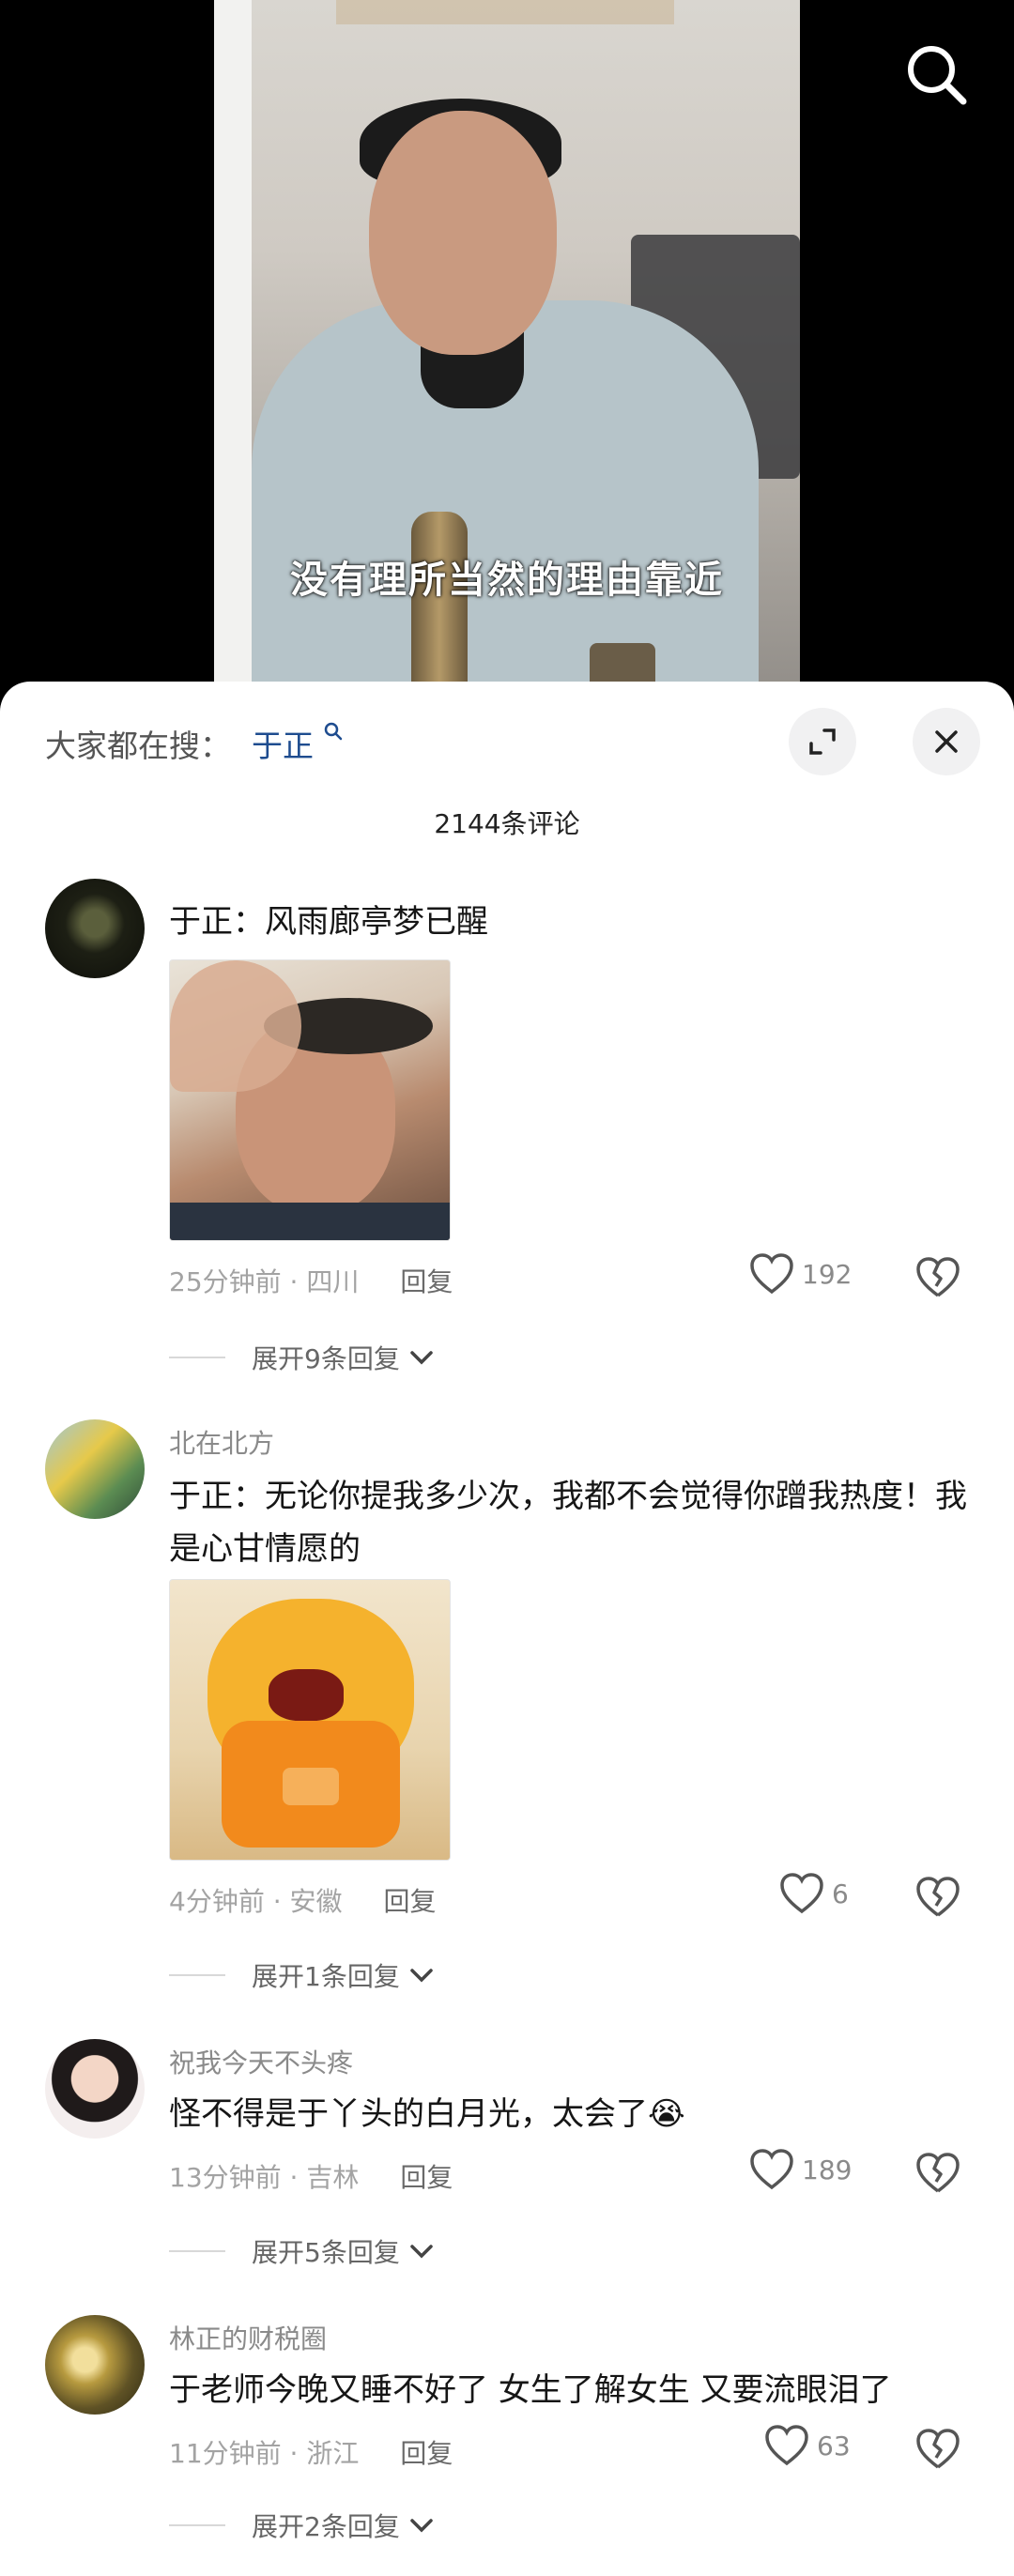 This screenshot has height=2576, width=1014. What do you see at coordinates (329, 922) in the screenshot?
I see `comment-text: 于正：风雨廊亭梦已醒` at bounding box center [329, 922].